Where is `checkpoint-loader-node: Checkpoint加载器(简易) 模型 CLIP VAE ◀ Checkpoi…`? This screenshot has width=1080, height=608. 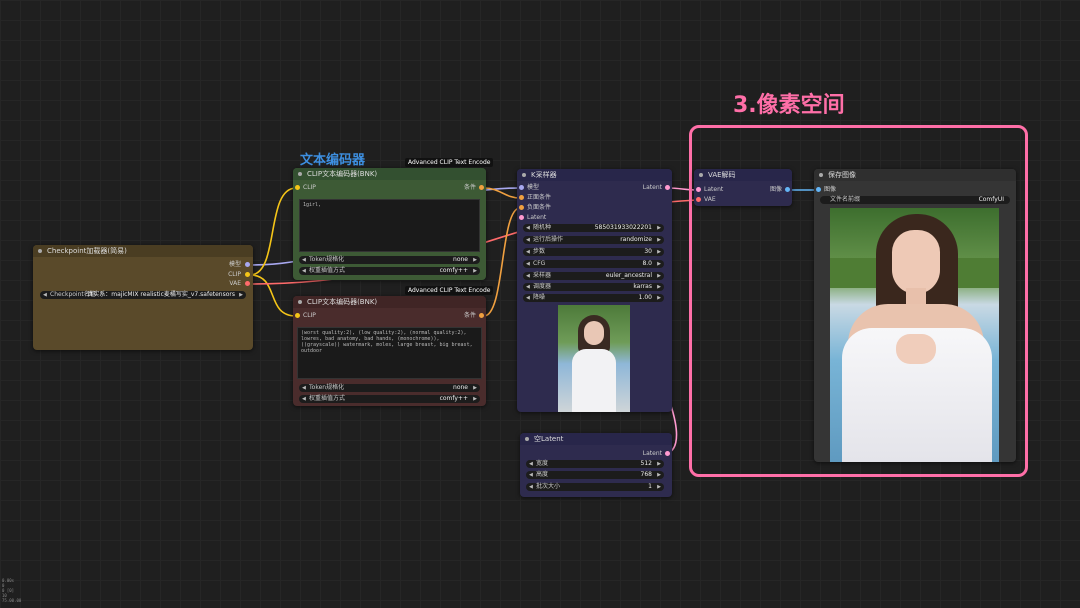 checkpoint-loader-node: Checkpoint加载器(简易) 模型 CLIP VAE ◀ Checkpoi… is located at coordinates (143, 297).